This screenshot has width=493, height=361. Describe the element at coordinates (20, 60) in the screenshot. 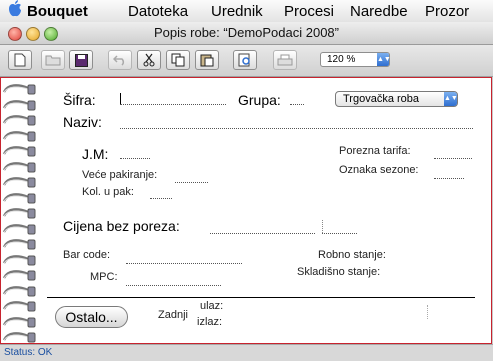

I see `new-document-icon` at that location.